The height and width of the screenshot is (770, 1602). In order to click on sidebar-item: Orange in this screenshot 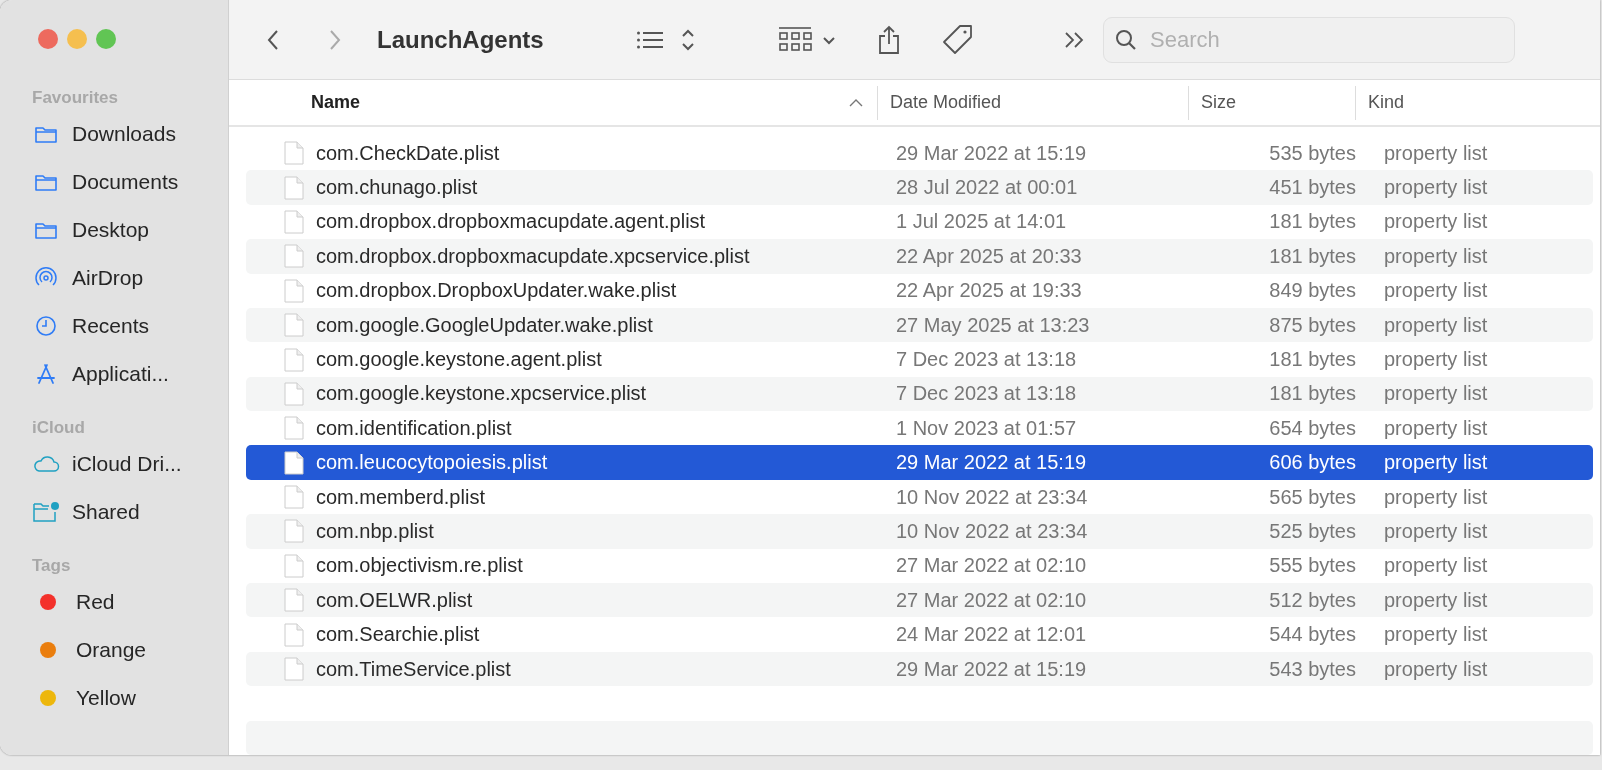, I will do `click(130, 650)`.